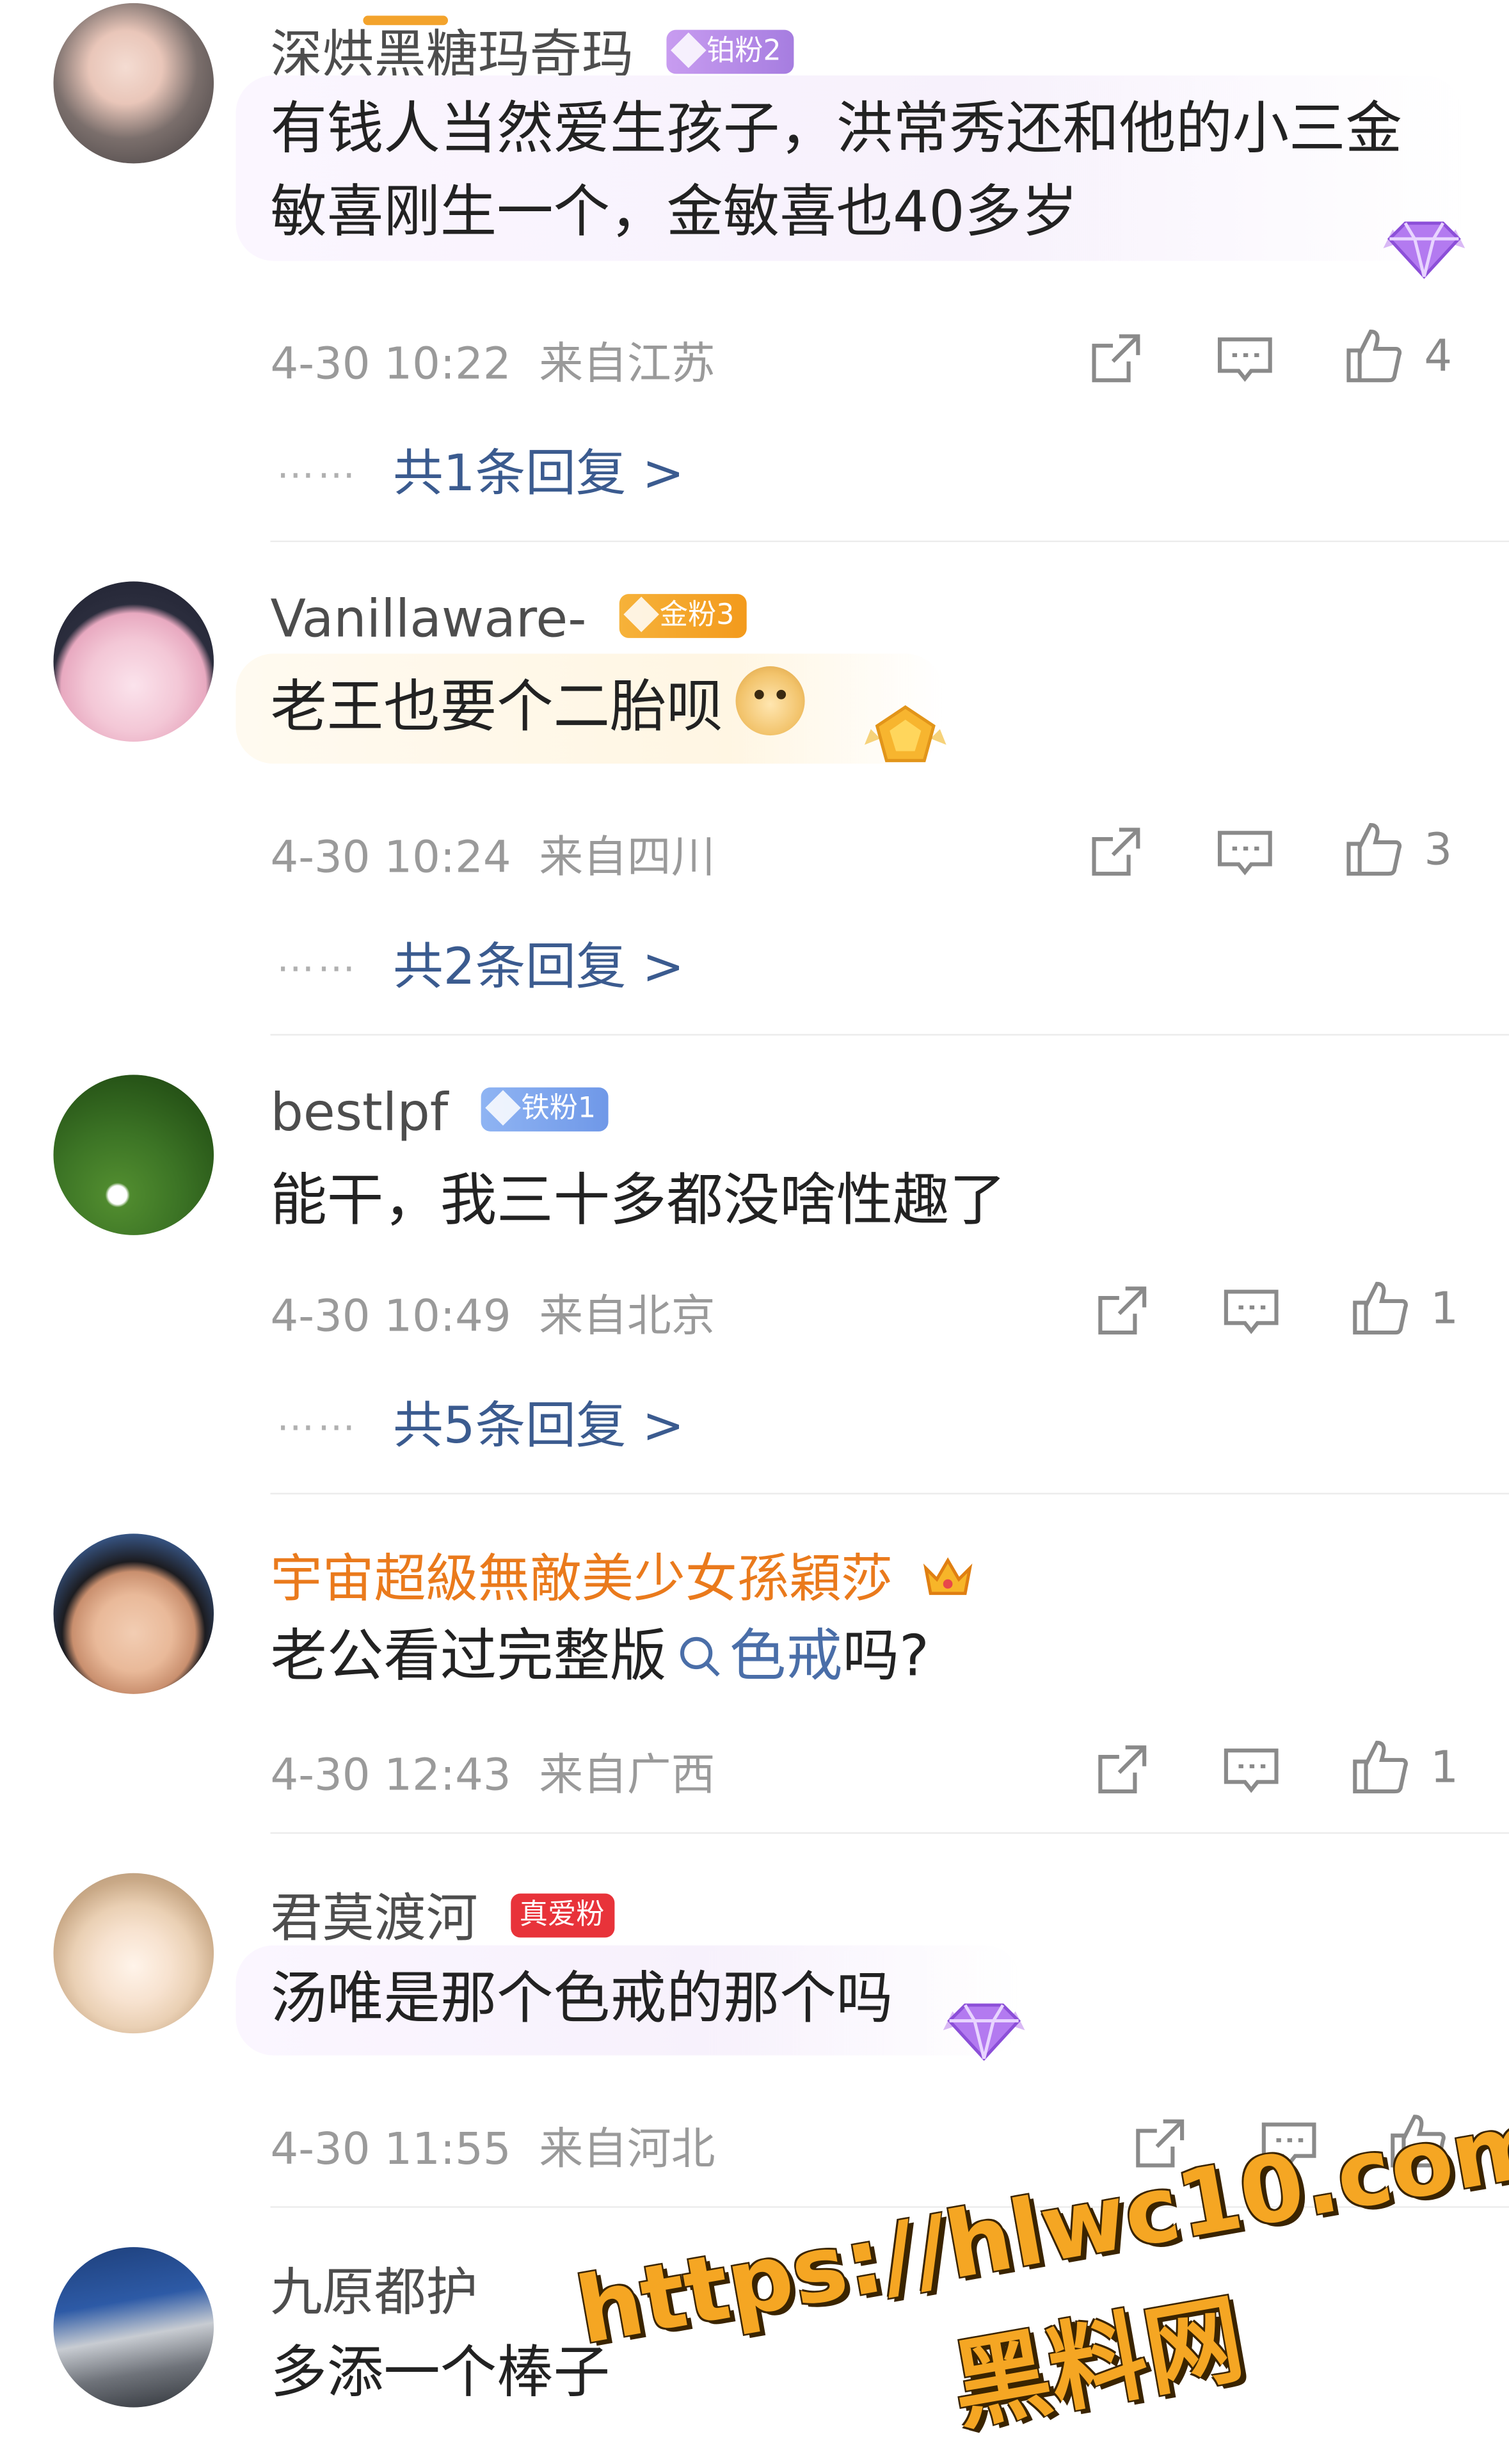 Image resolution: width=1509 pixels, height=2464 pixels. Describe the element at coordinates (439, 1111) in the screenshot. I see `username: bestlpf 铁粉1` at that location.